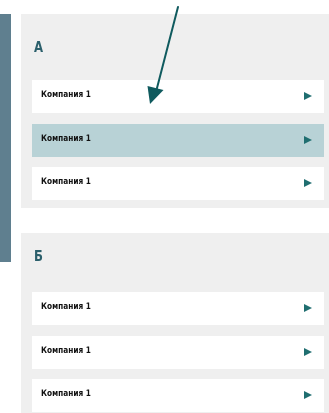 The height and width of the screenshot is (413, 329). Describe the element at coordinates (39, 256) in the screenshot. I see `group-letter-b: Б` at that location.